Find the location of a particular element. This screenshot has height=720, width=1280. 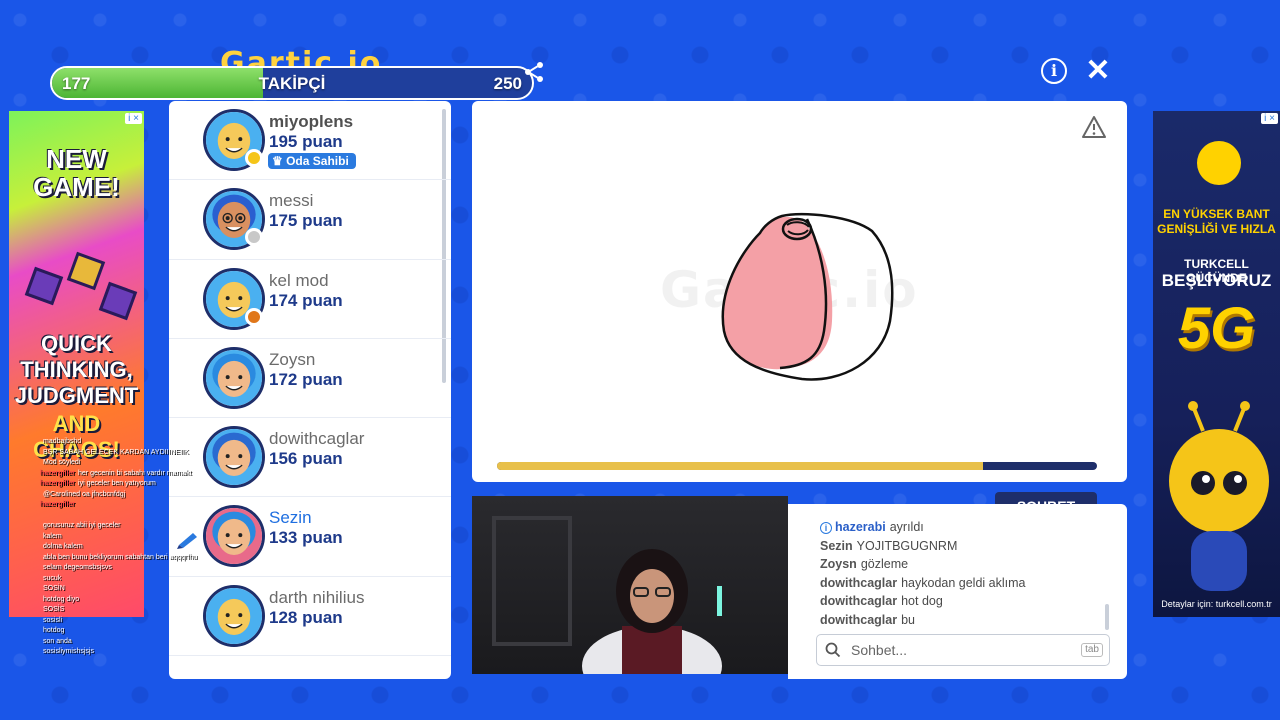

stream-chat-line: @Carolined oa jfncbcnfdgj is located at coordinates (150, 495).